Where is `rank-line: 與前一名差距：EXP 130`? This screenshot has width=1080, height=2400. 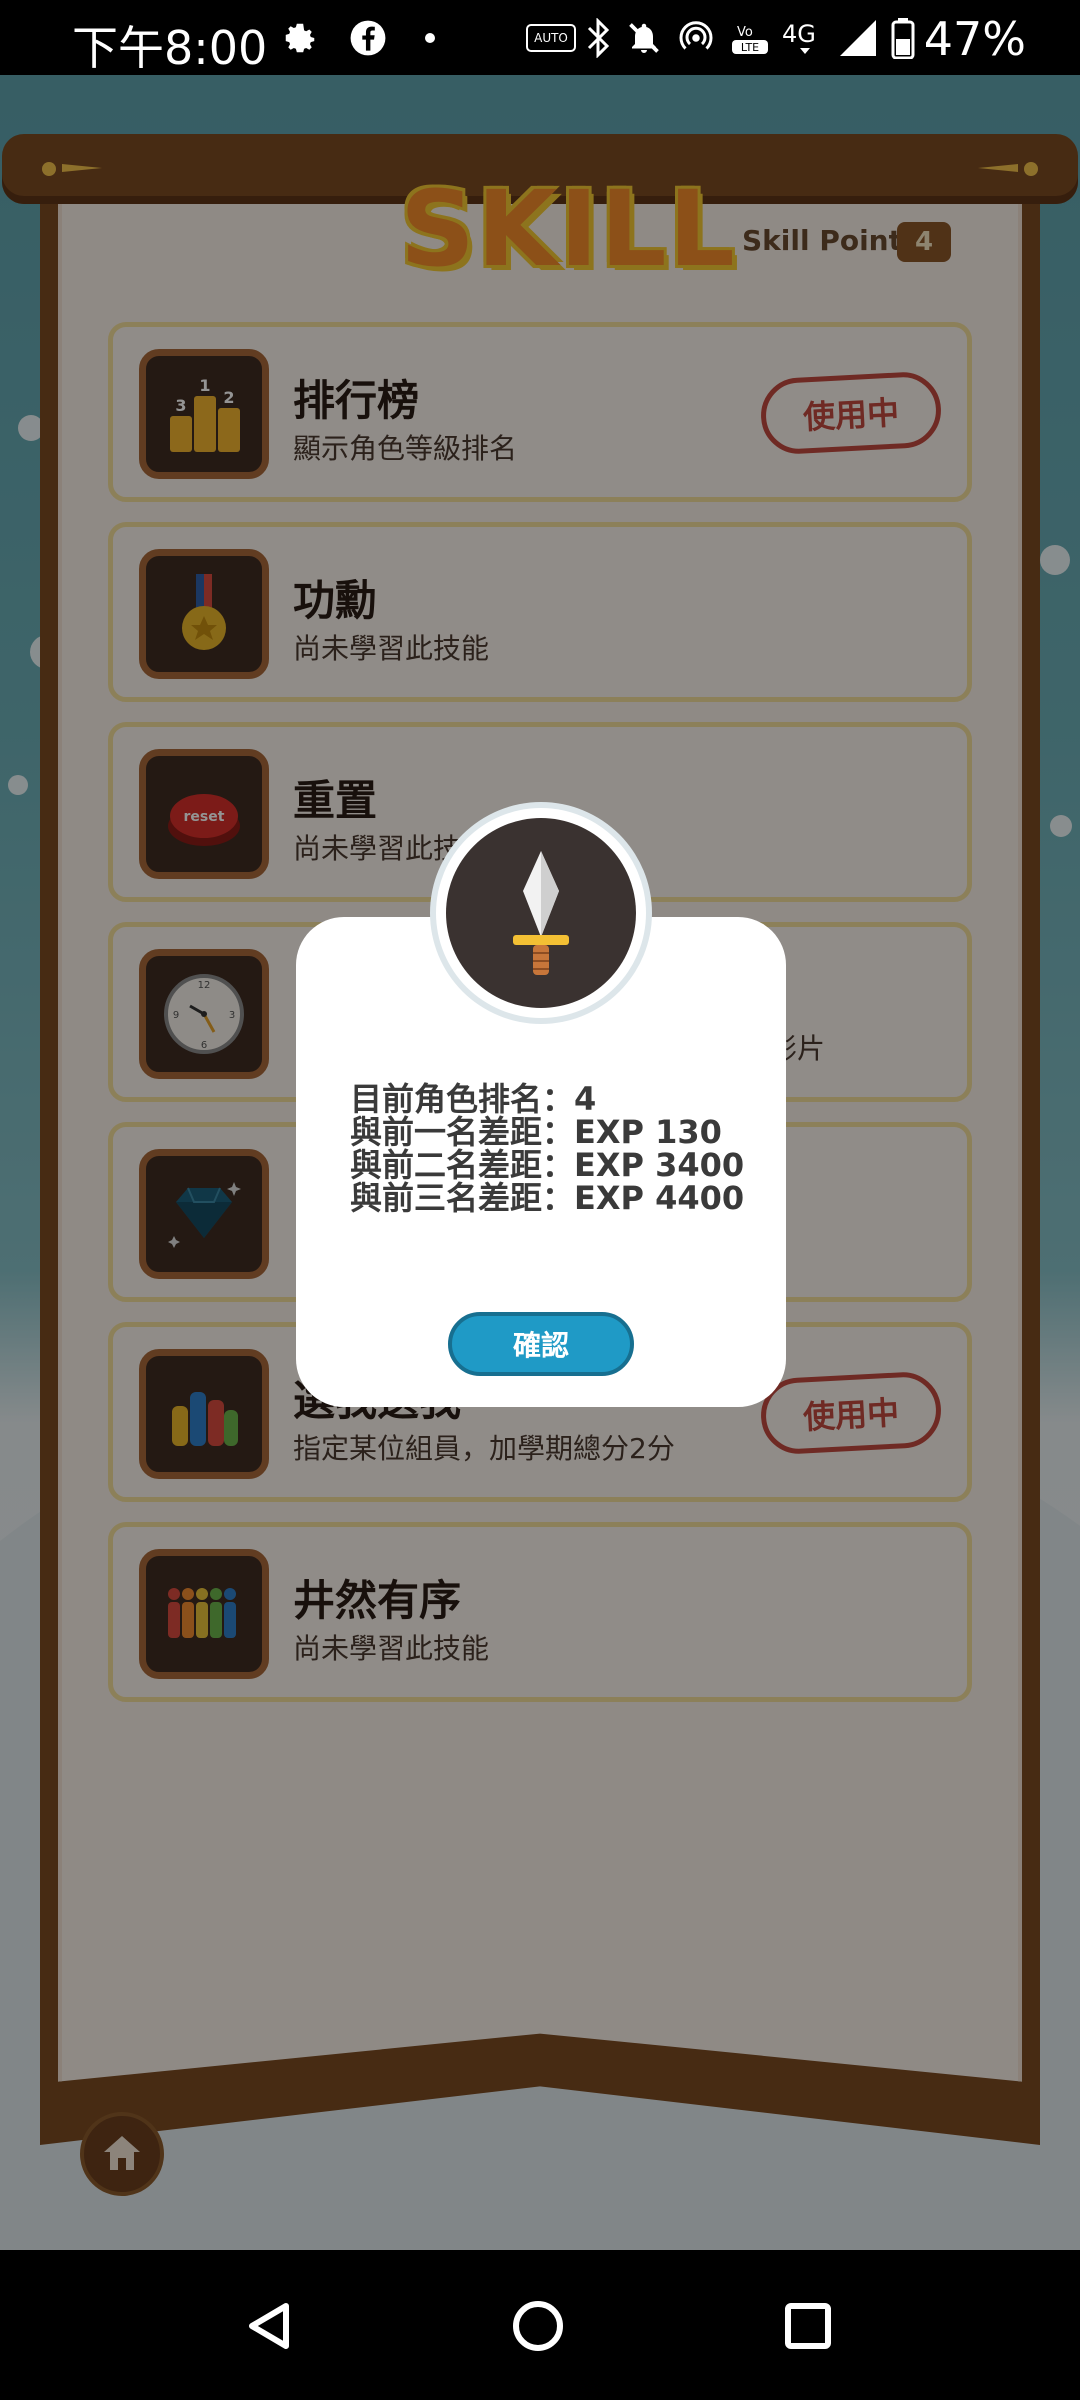
rank-line: 與前一名差距：EXP 130 is located at coordinates (536, 1132).